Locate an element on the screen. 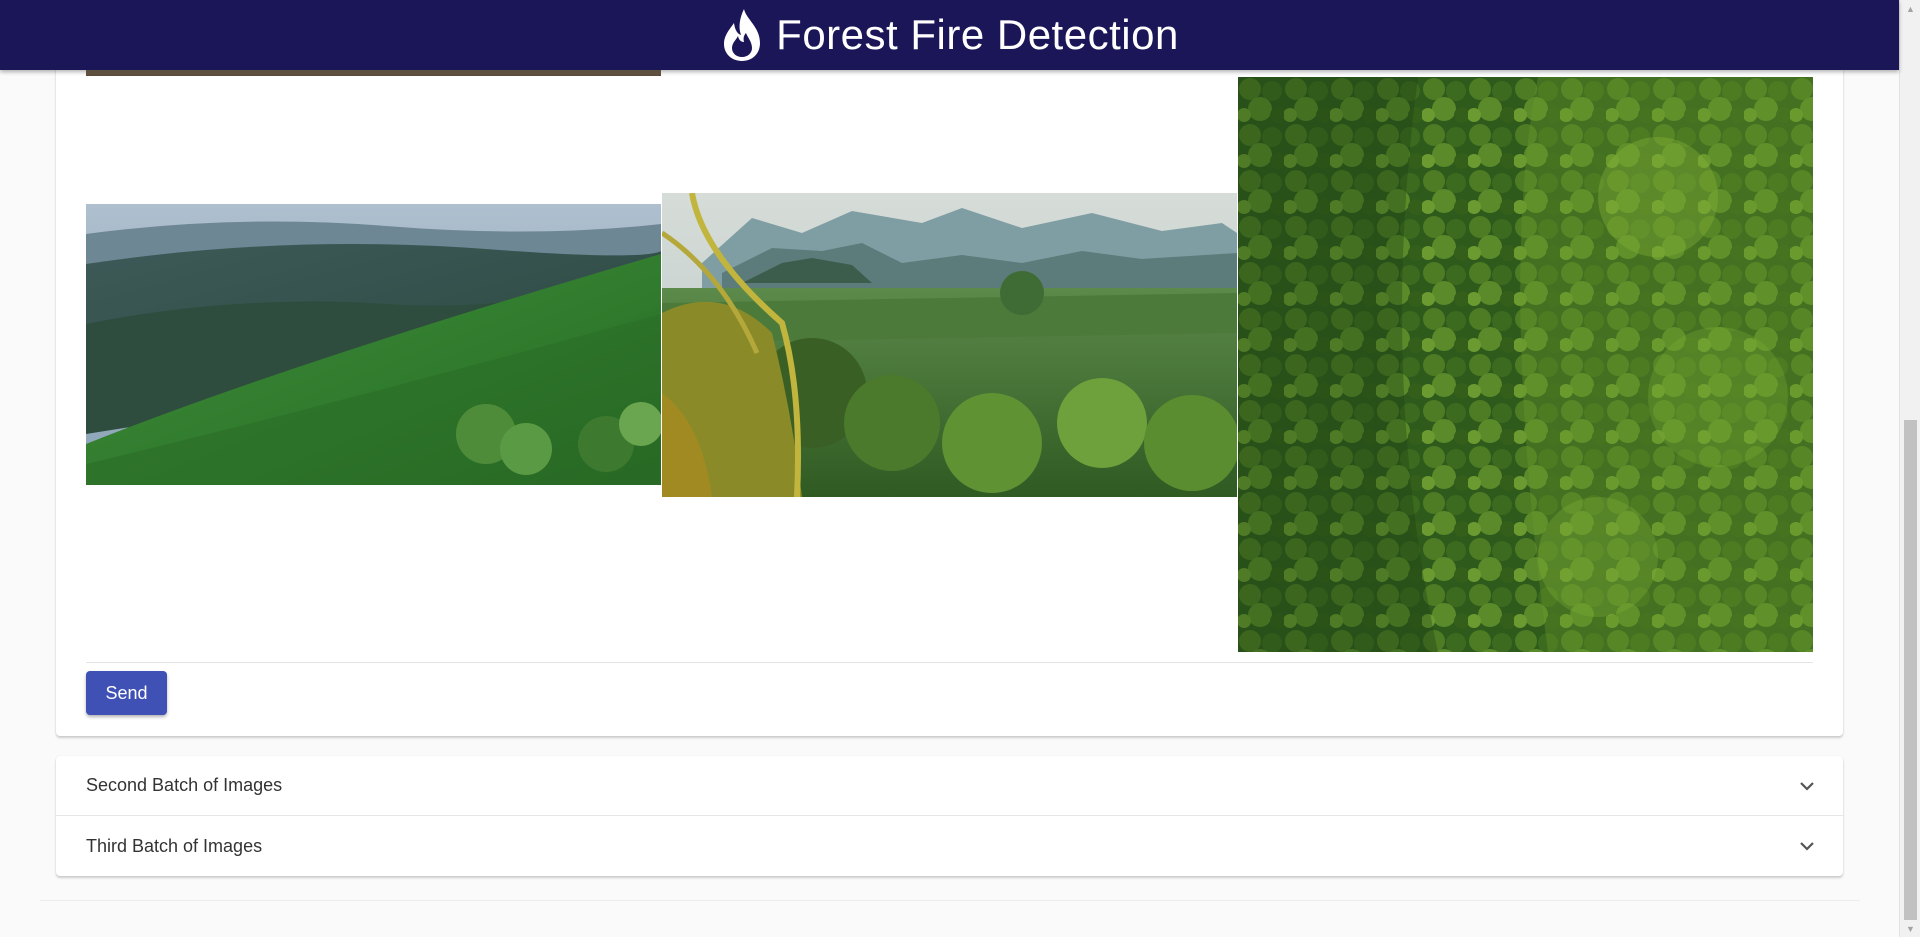  page-scrollbar: ▲ ▼ is located at coordinates (1909, 468).